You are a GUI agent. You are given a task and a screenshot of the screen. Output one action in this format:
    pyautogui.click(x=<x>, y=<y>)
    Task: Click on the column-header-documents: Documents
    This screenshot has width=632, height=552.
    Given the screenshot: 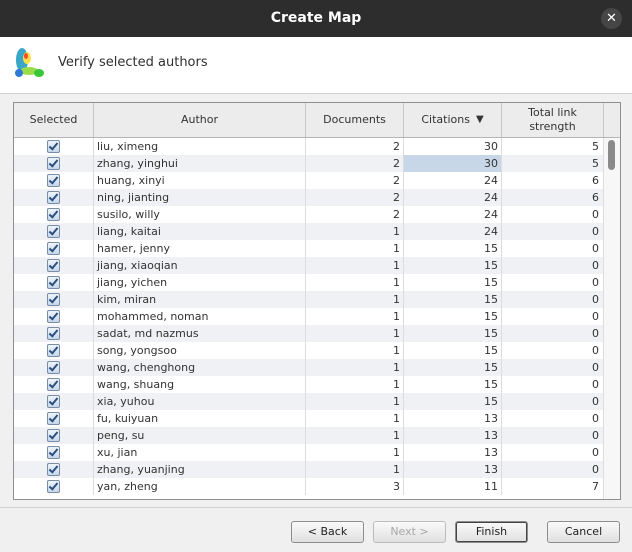 What is the action you would take?
    pyautogui.click(x=355, y=120)
    